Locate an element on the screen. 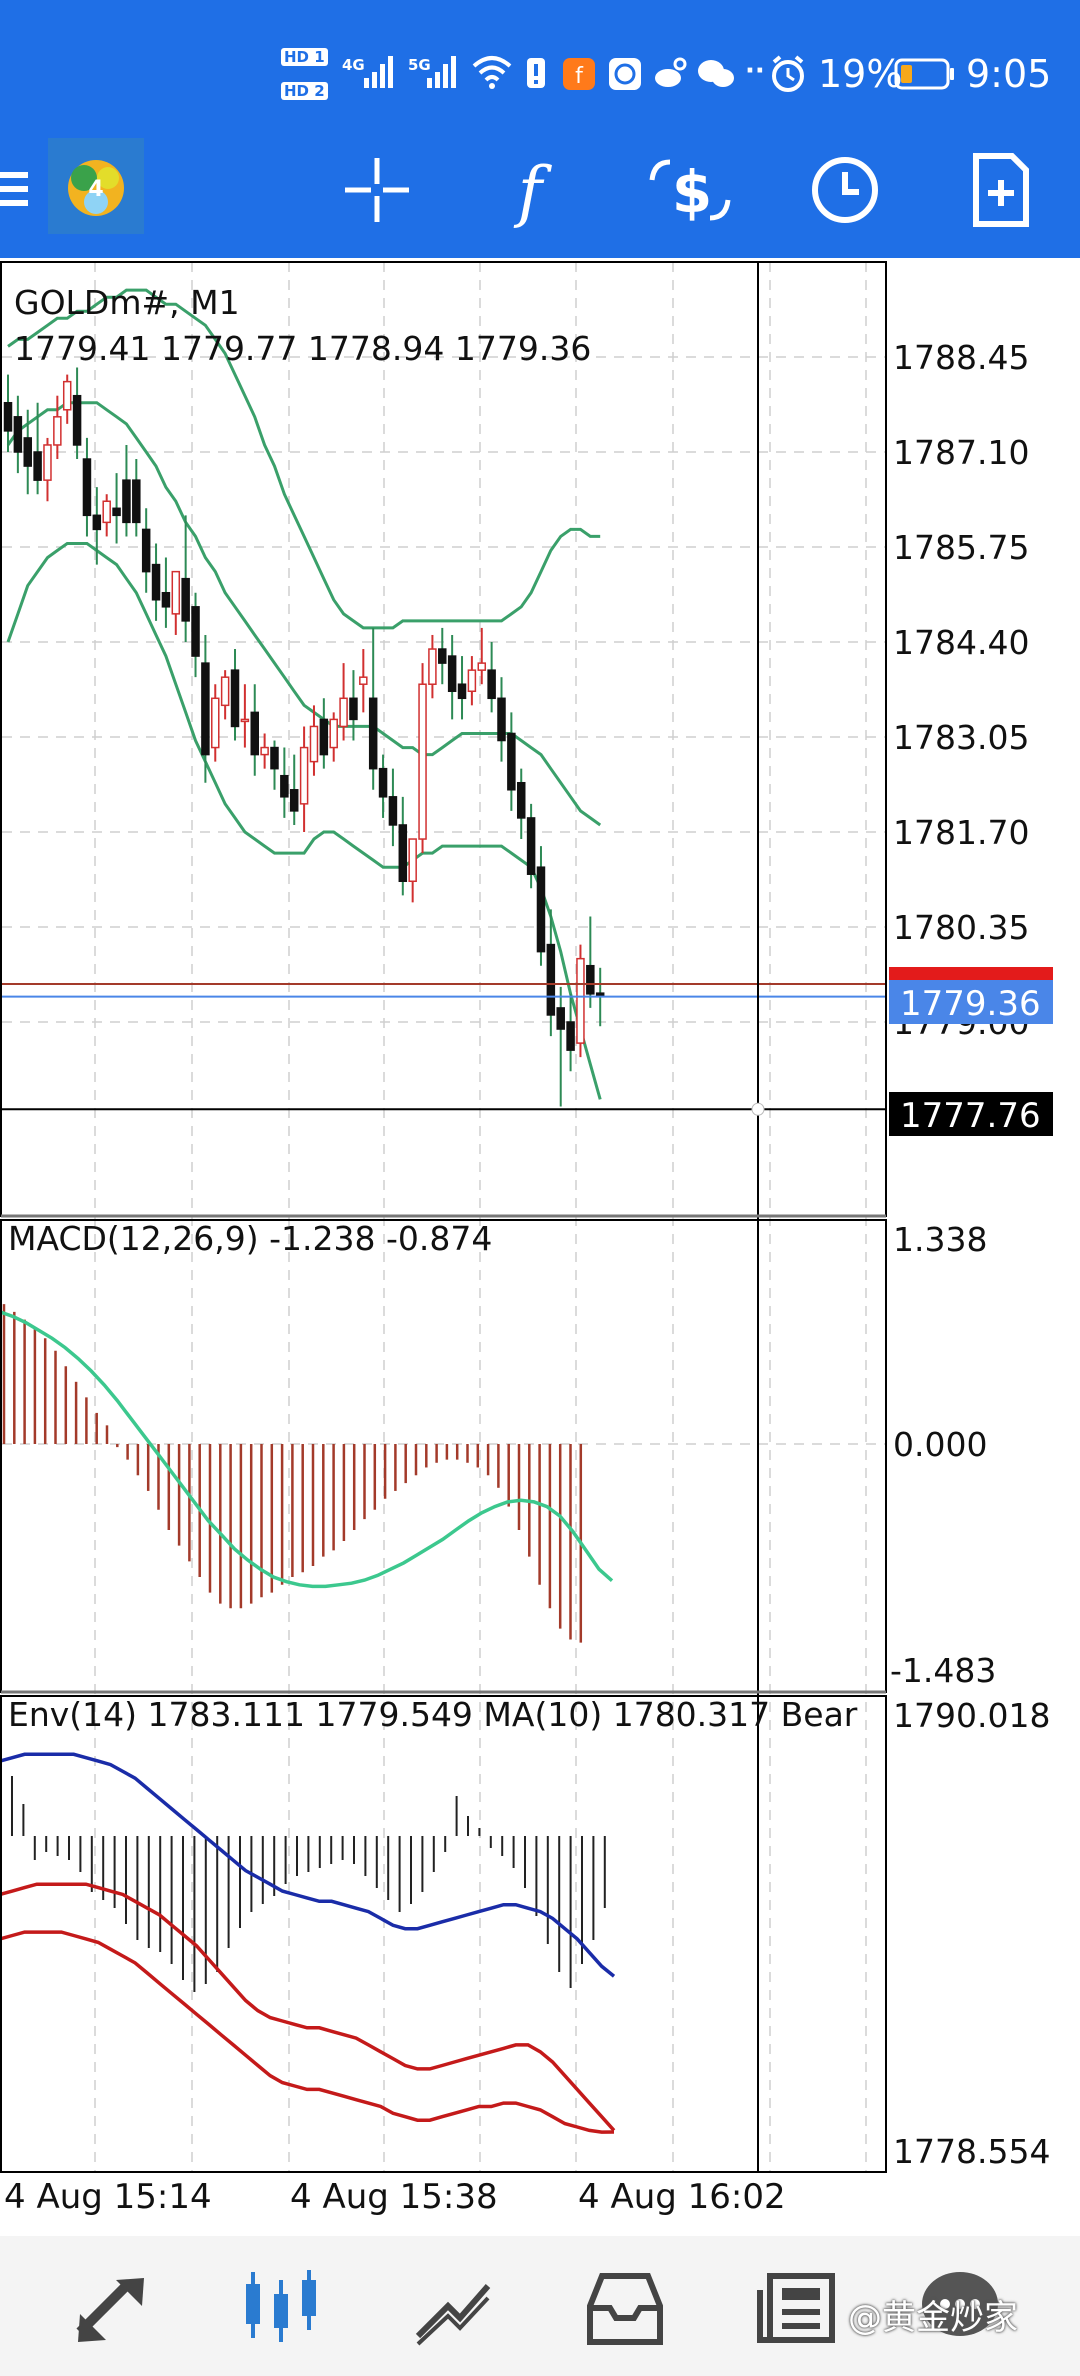 The image size is (1080, 2376). envelope-middle-line is located at coordinates (308, 2007).